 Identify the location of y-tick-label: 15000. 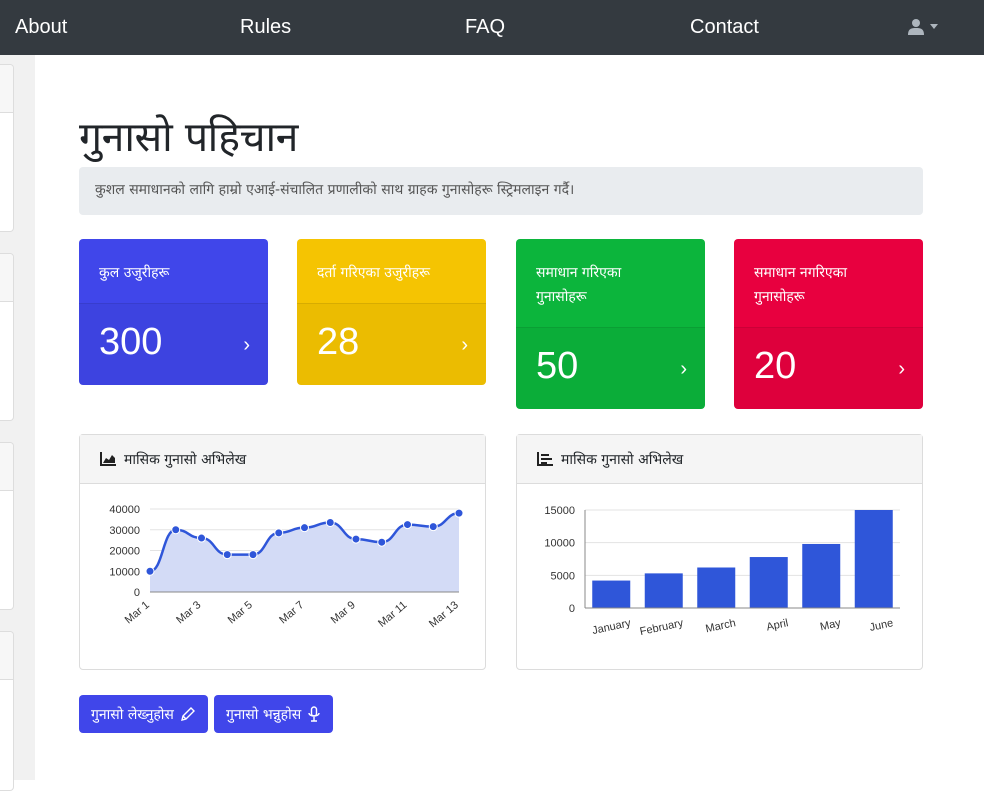
(559, 511).